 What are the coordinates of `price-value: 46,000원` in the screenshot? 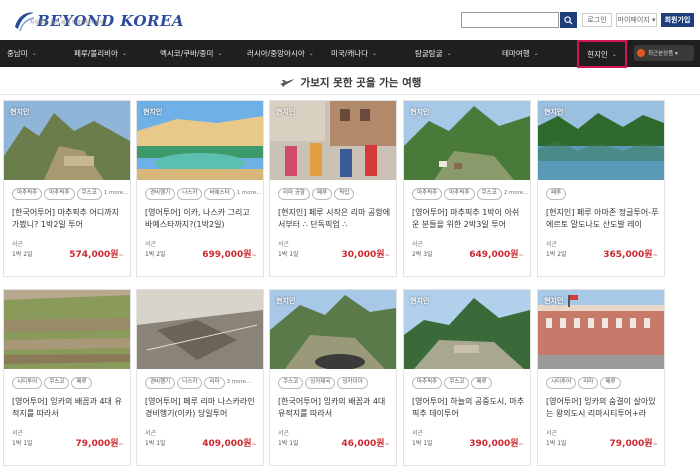 It's located at (363, 444).